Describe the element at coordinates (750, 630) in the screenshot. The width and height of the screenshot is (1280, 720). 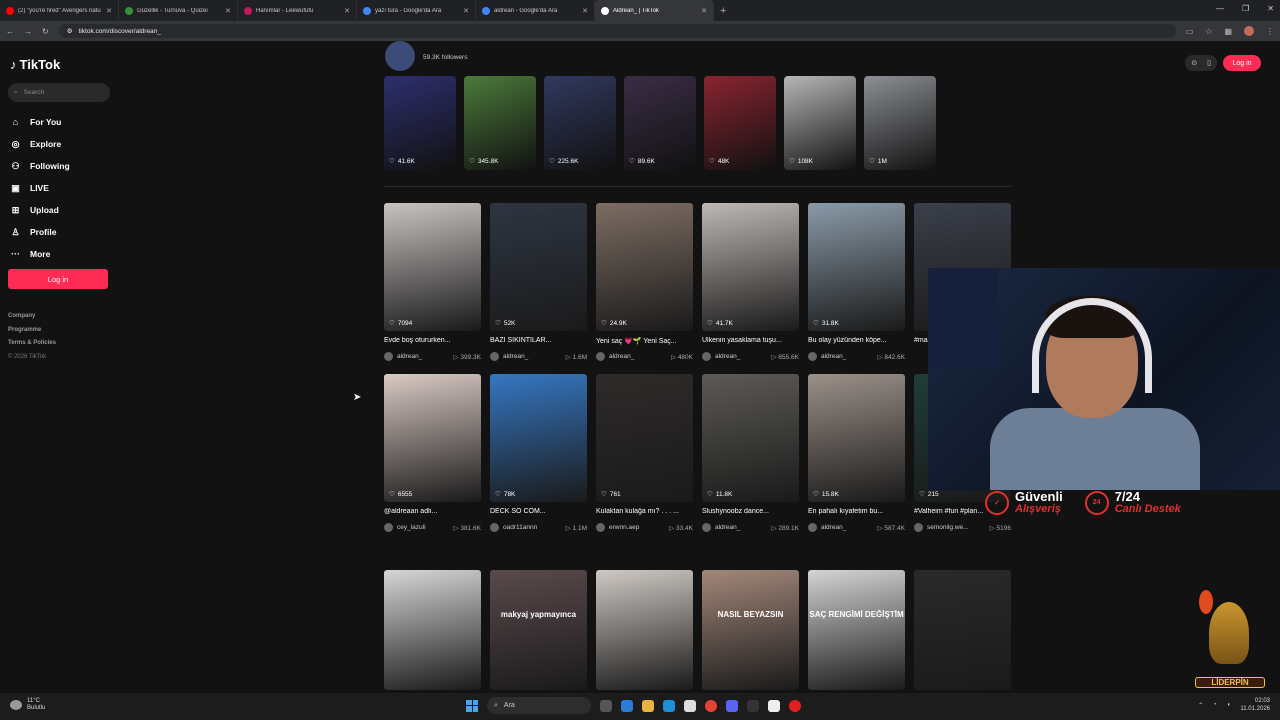
I see `video-thumbnail: NASIL BEYAZSIN` at that location.